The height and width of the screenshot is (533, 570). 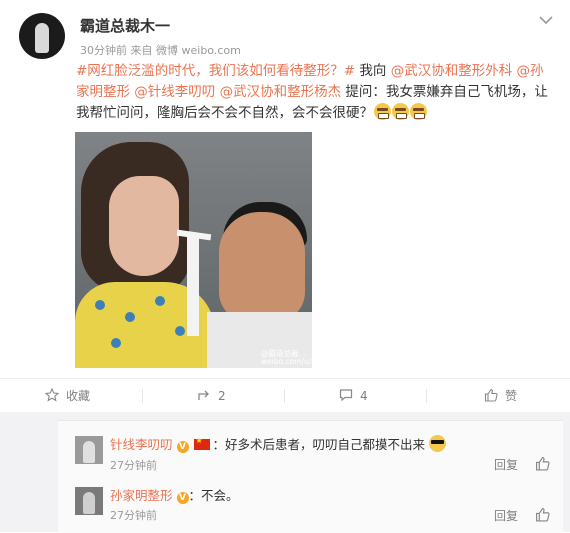 What do you see at coordinates (546, 21) in the screenshot?
I see `chevron-down-icon` at bounding box center [546, 21].